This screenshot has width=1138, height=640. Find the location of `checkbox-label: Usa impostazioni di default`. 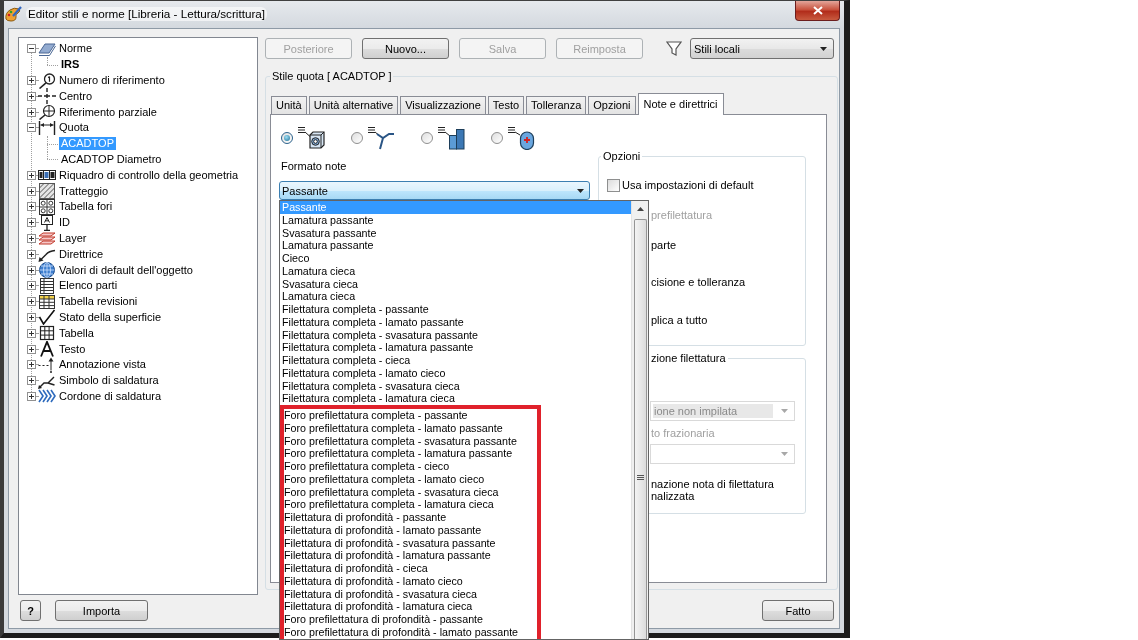

checkbox-label: Usa impostazioni di default is located at coordinates (688, 185).